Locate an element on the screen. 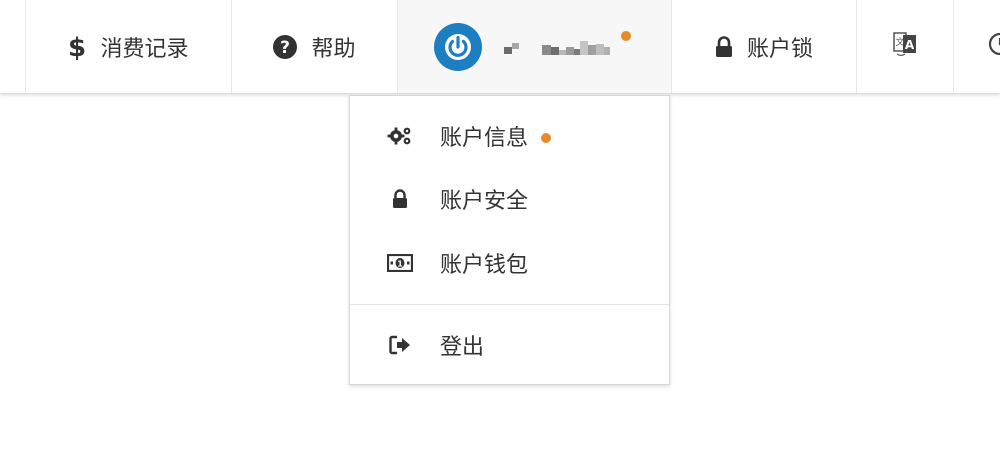 The width and height of the screenshot is (1000, 460). pixelated-username is located at coordinates (557, 47).